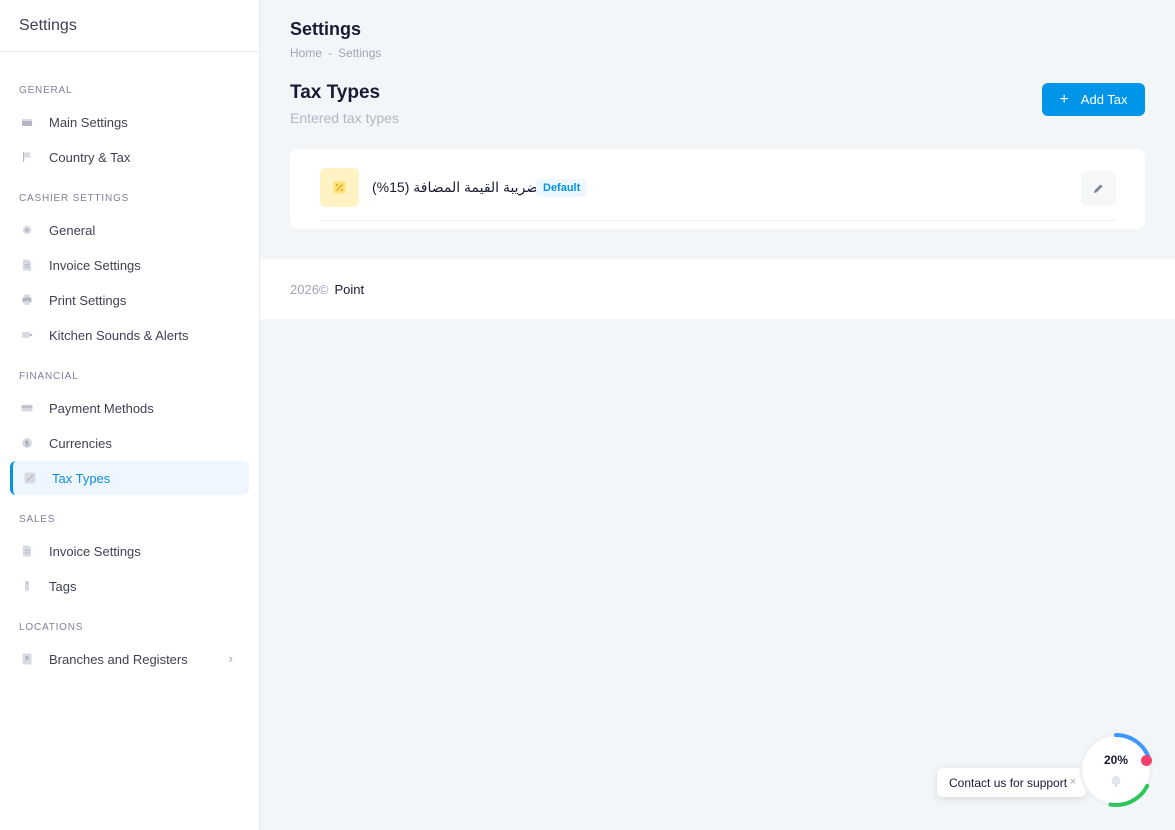 This screenshot has height=830, width=1175. What do you see at coordinates (129, 300) in the screenshot?
I see `sidebar-item-print-settings: Print Settings` at bounding box center [129, 300].